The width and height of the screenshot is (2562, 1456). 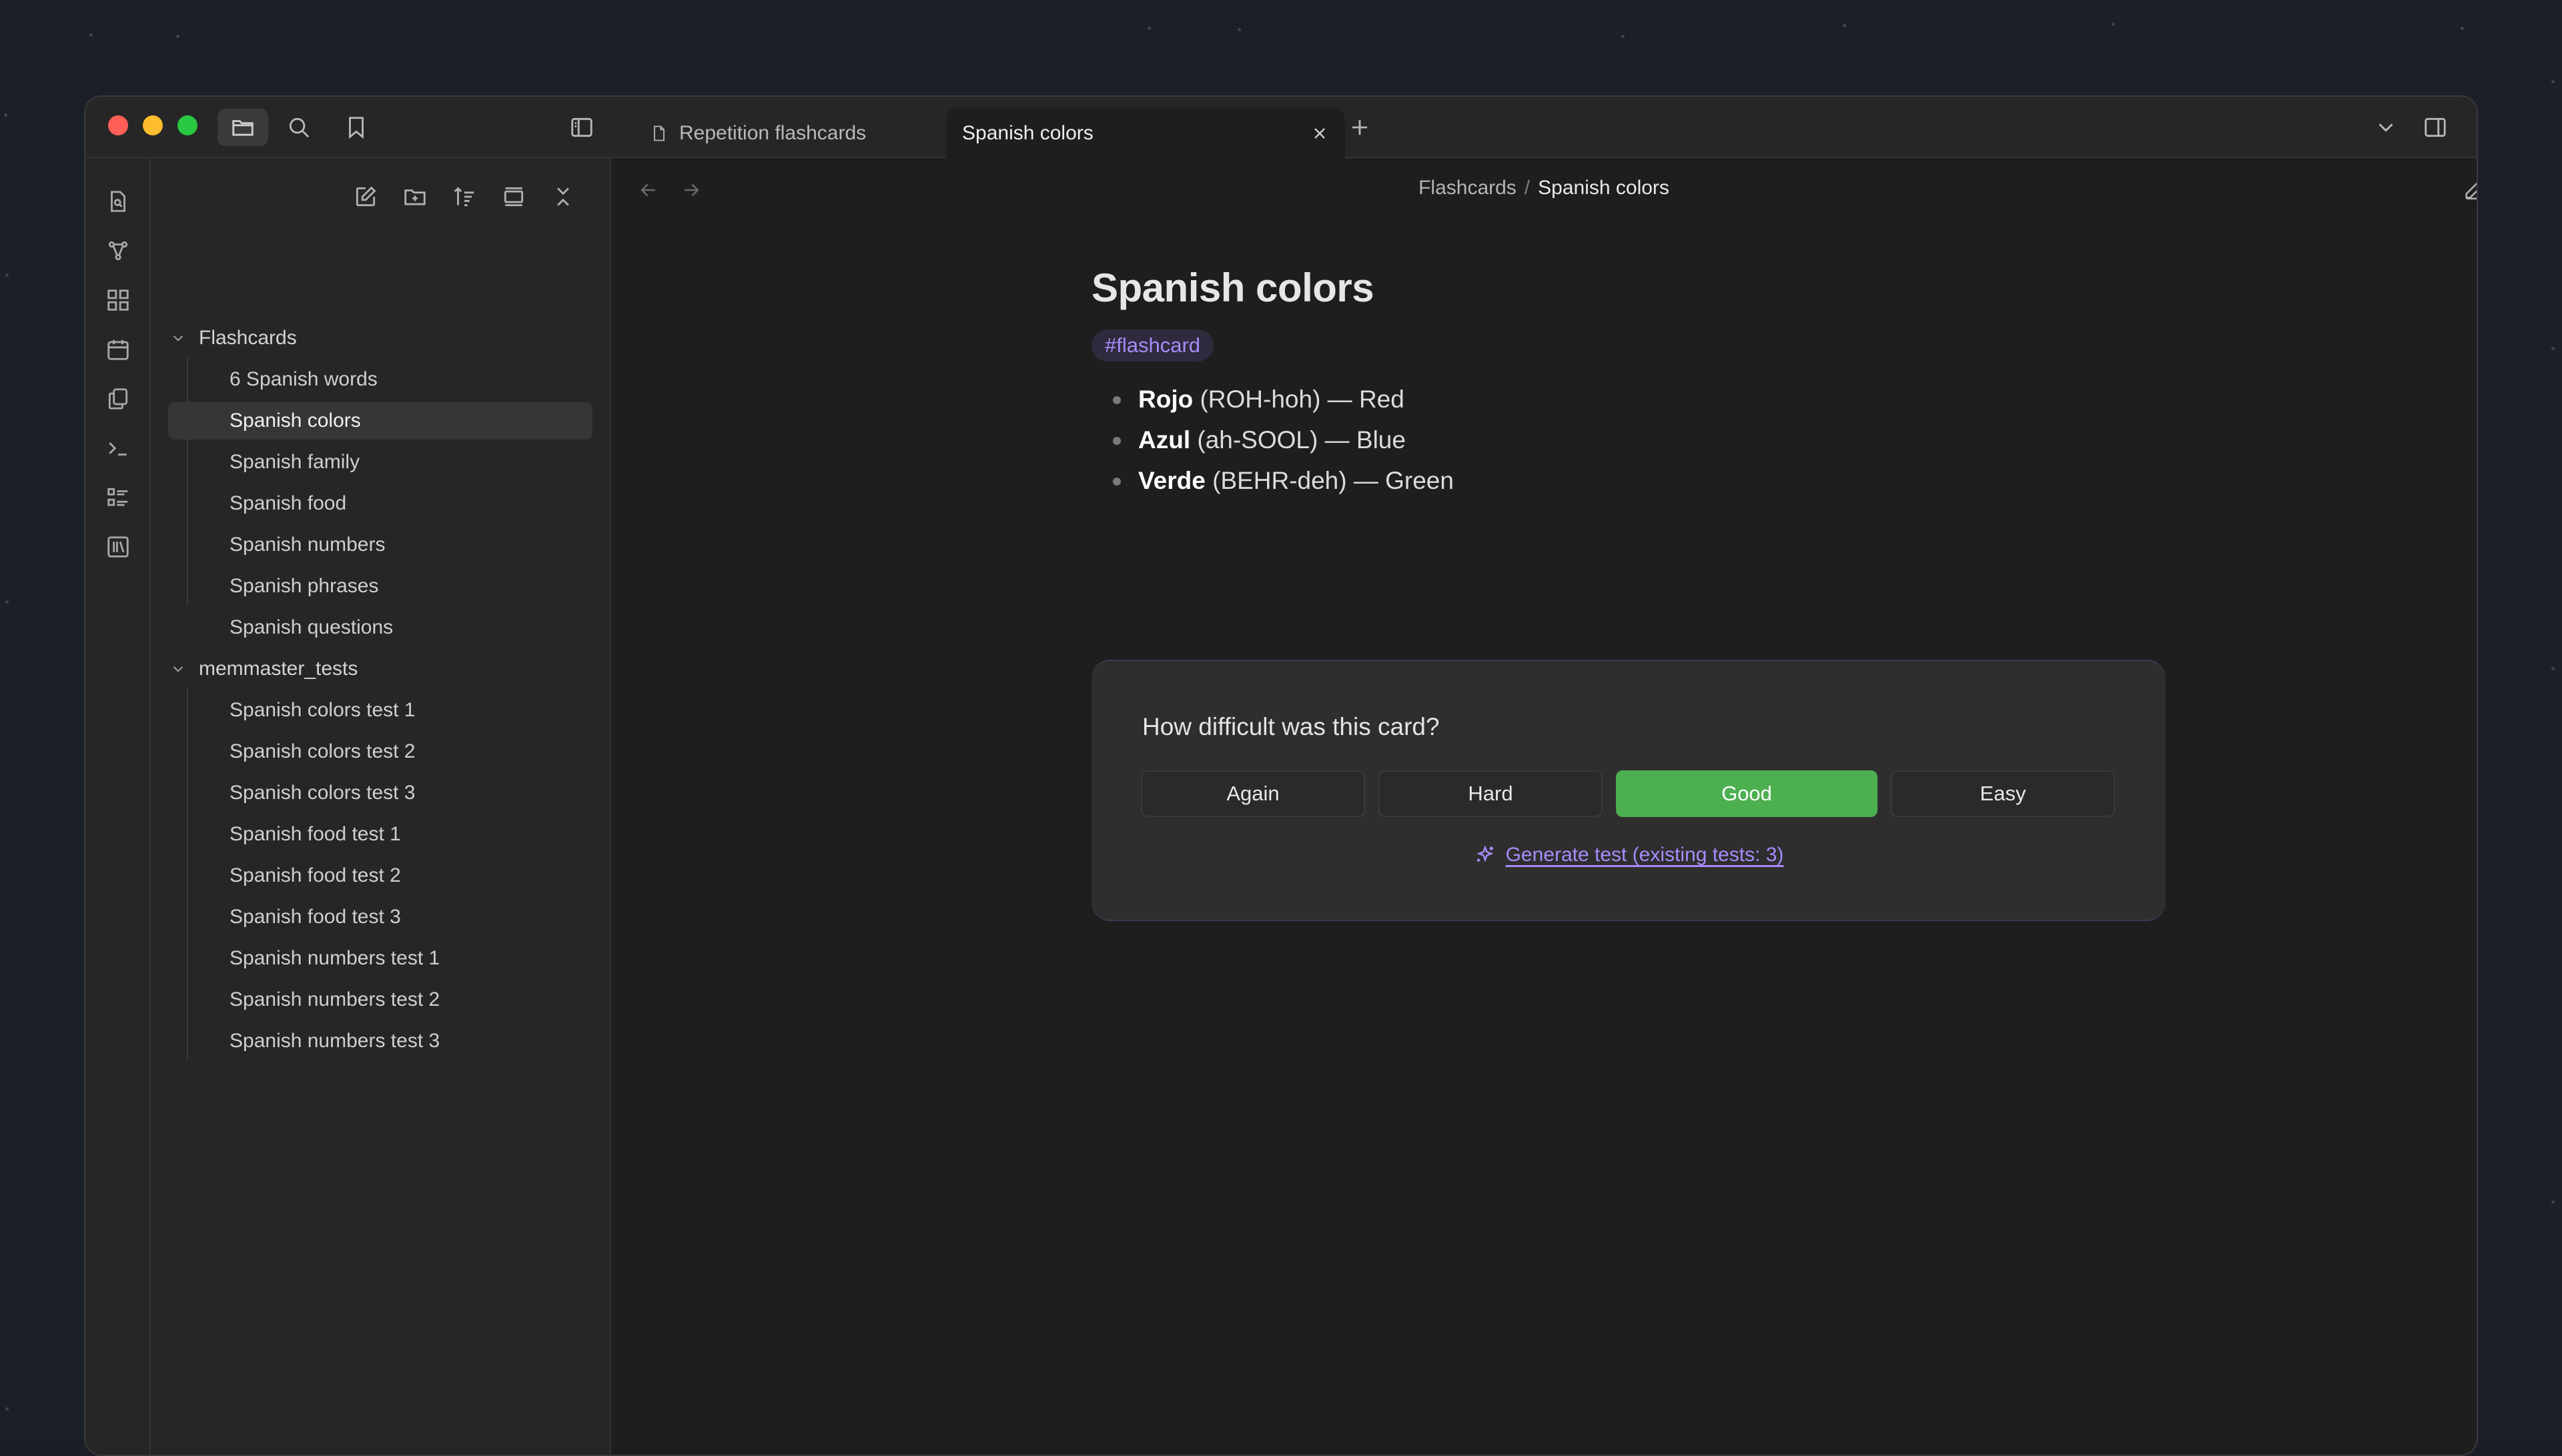 I want to click on file-item: Spanish numbers test 1, so click(x=380, y=959).